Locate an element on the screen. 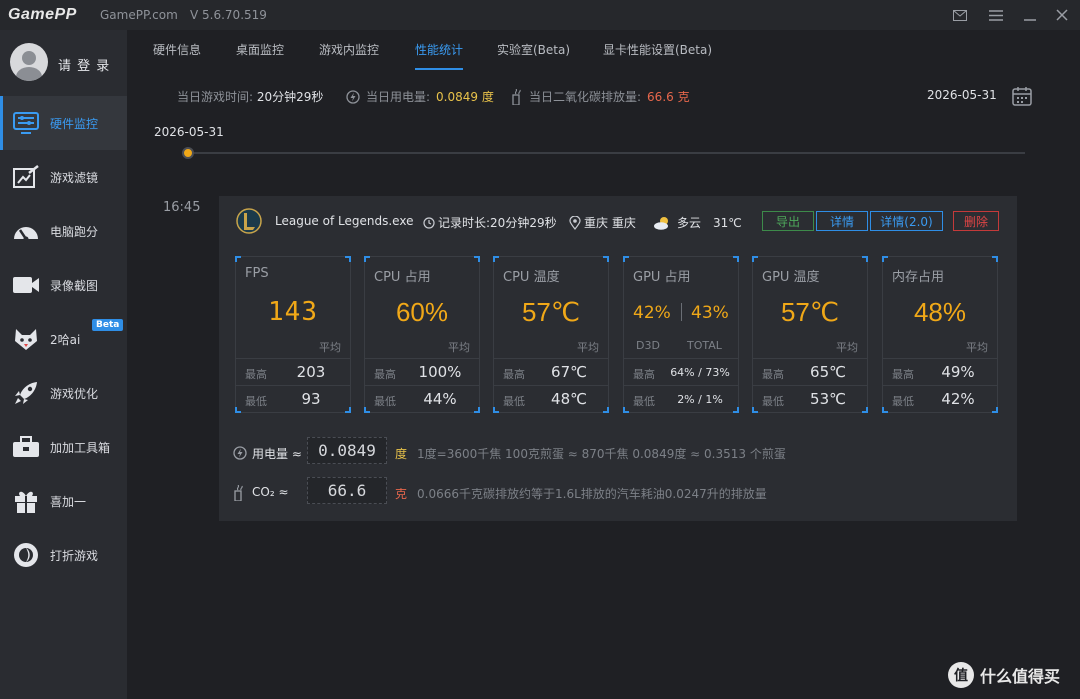 The width and height of the screenshot is (1080, 699). watermark-logo-icon: 值 is located at coordinates (961, 675).